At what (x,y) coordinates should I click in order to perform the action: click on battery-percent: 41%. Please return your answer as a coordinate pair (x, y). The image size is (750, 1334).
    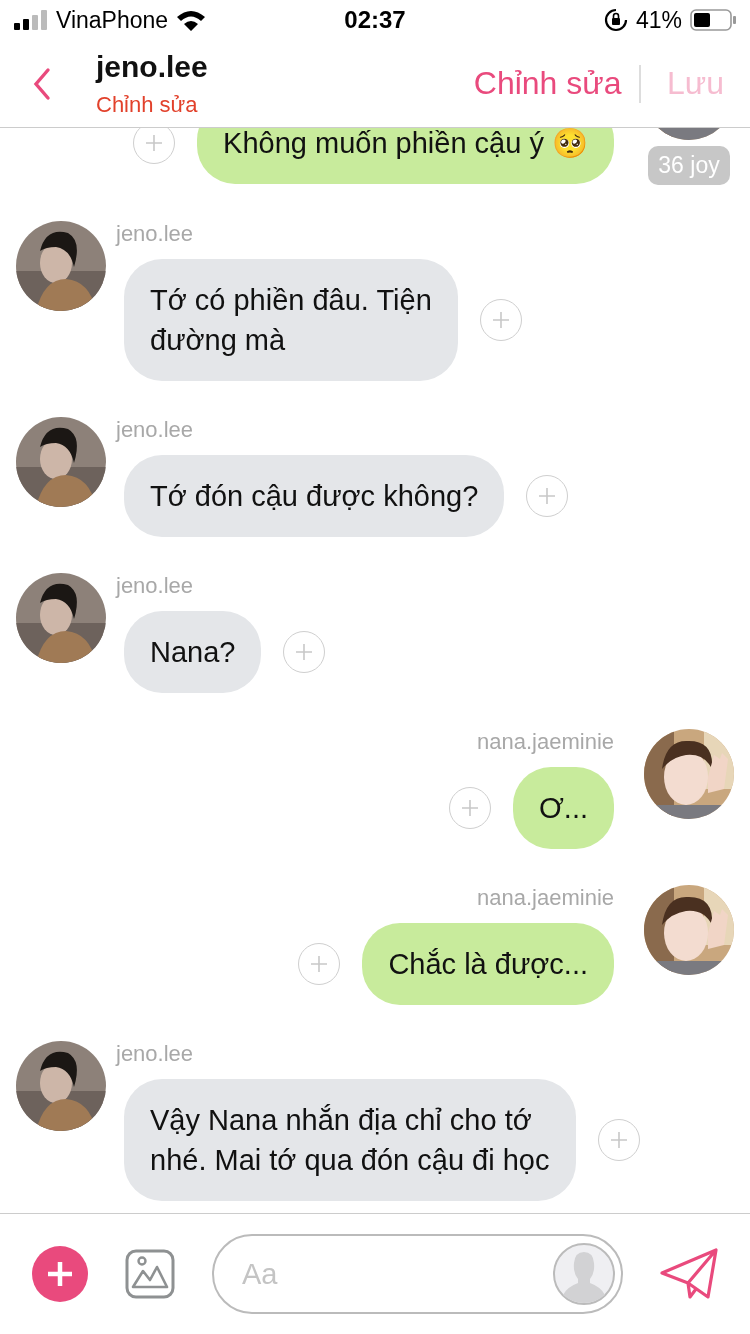
    Looking at the image, I should click on (658, 20).